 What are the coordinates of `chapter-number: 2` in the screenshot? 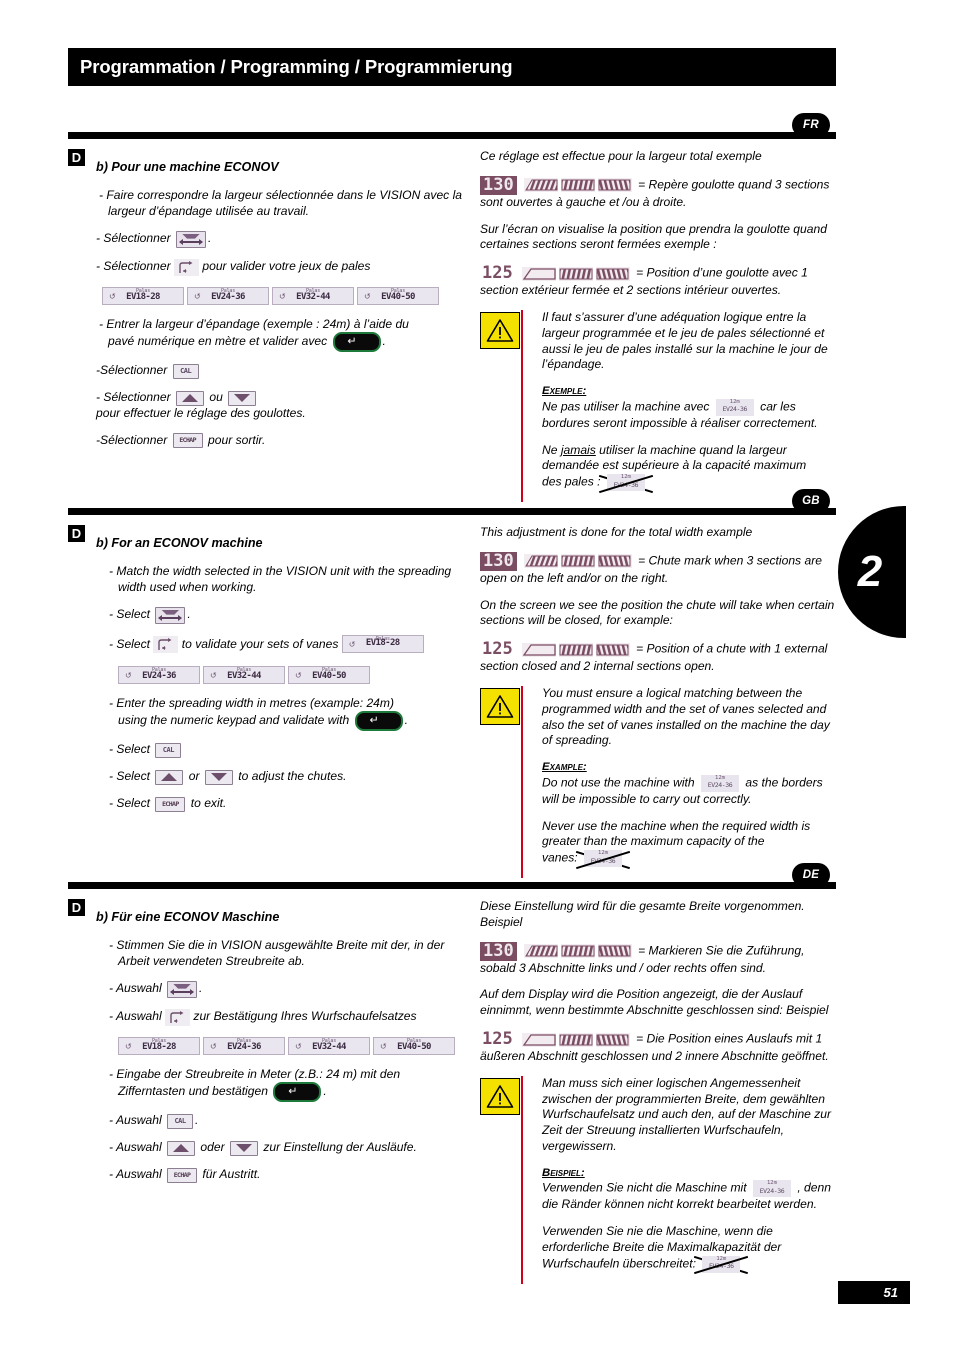 It's located at (870, 571).